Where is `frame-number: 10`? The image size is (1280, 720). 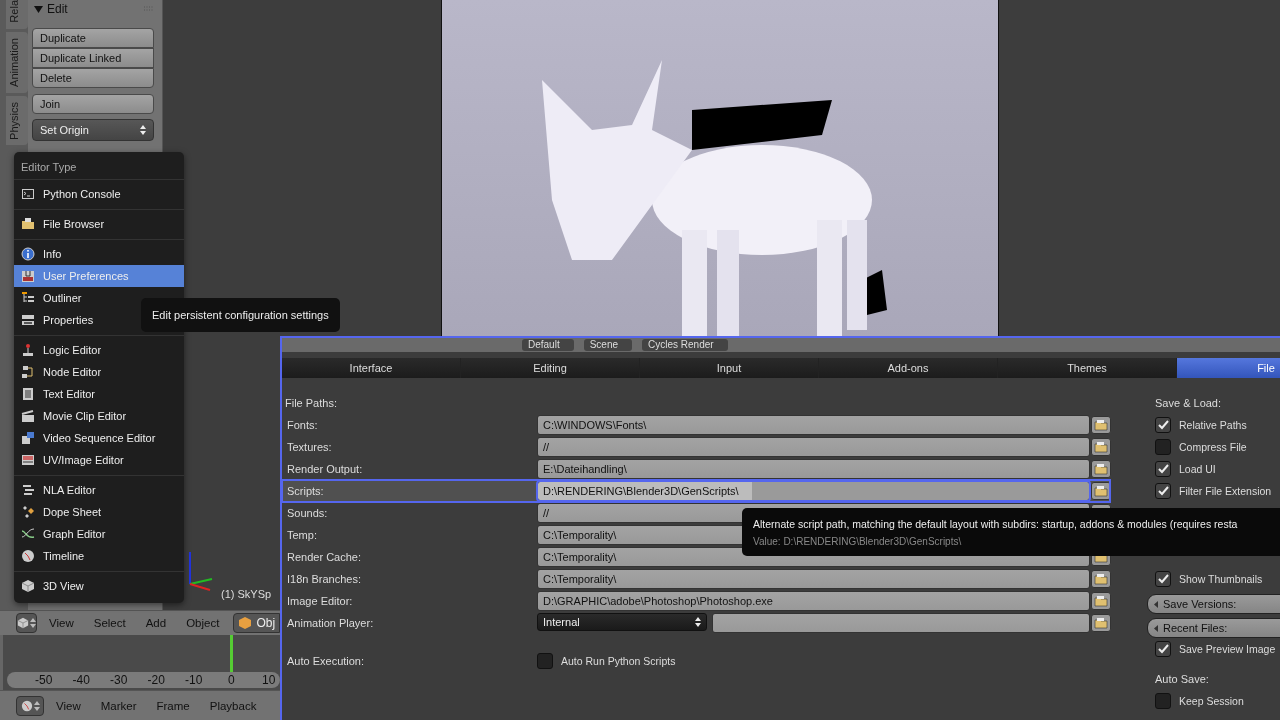
frame-number: 10 is located at coordinates (269, 680).